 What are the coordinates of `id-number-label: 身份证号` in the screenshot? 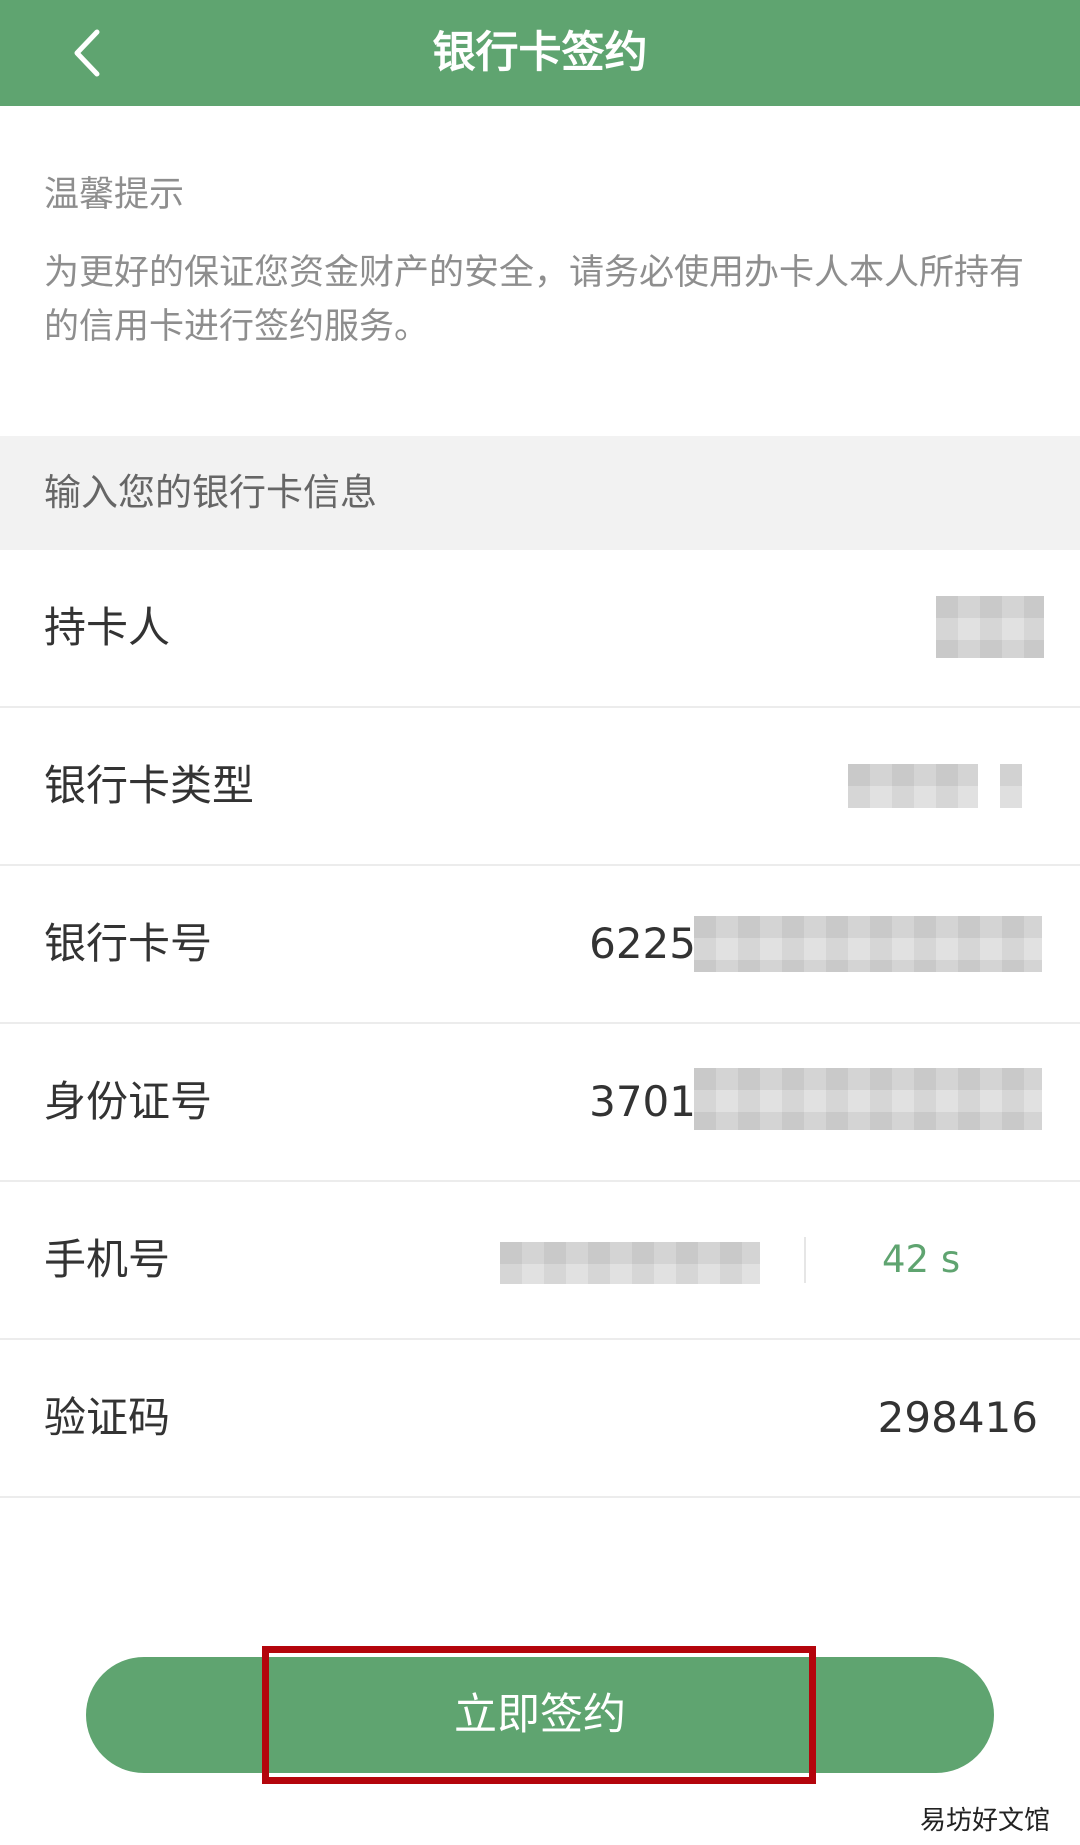 It's located at (128, 1101).